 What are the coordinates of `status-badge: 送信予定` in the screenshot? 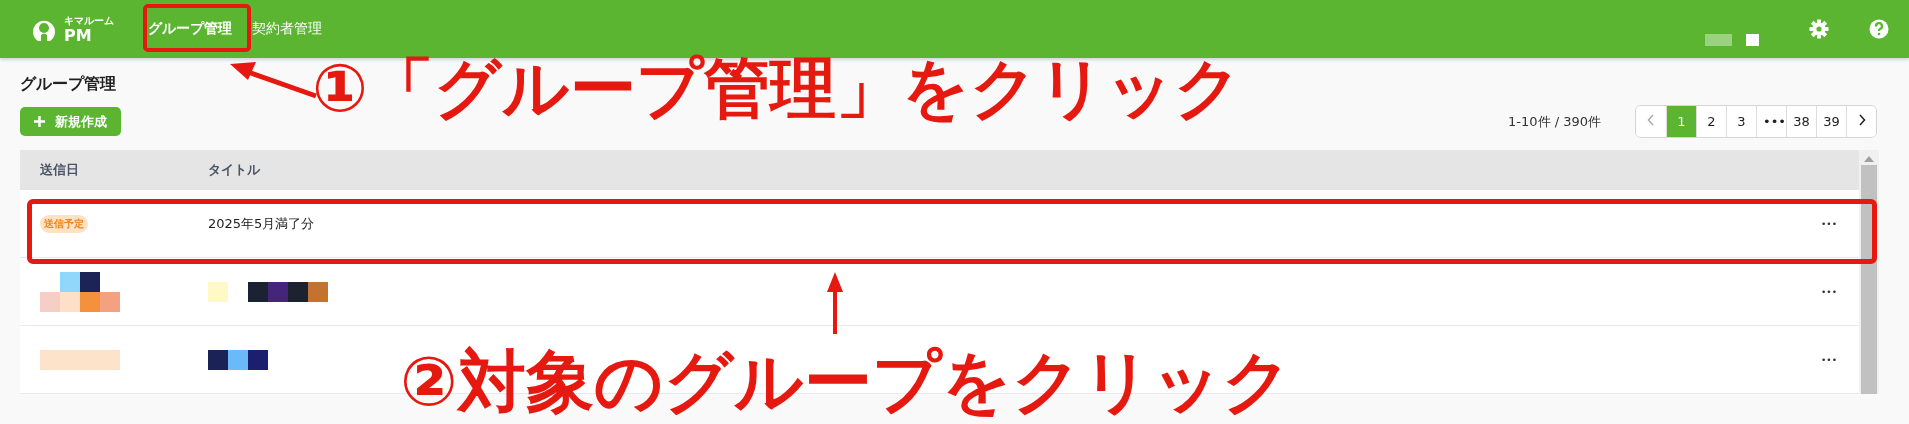 It's located at (64, 223).